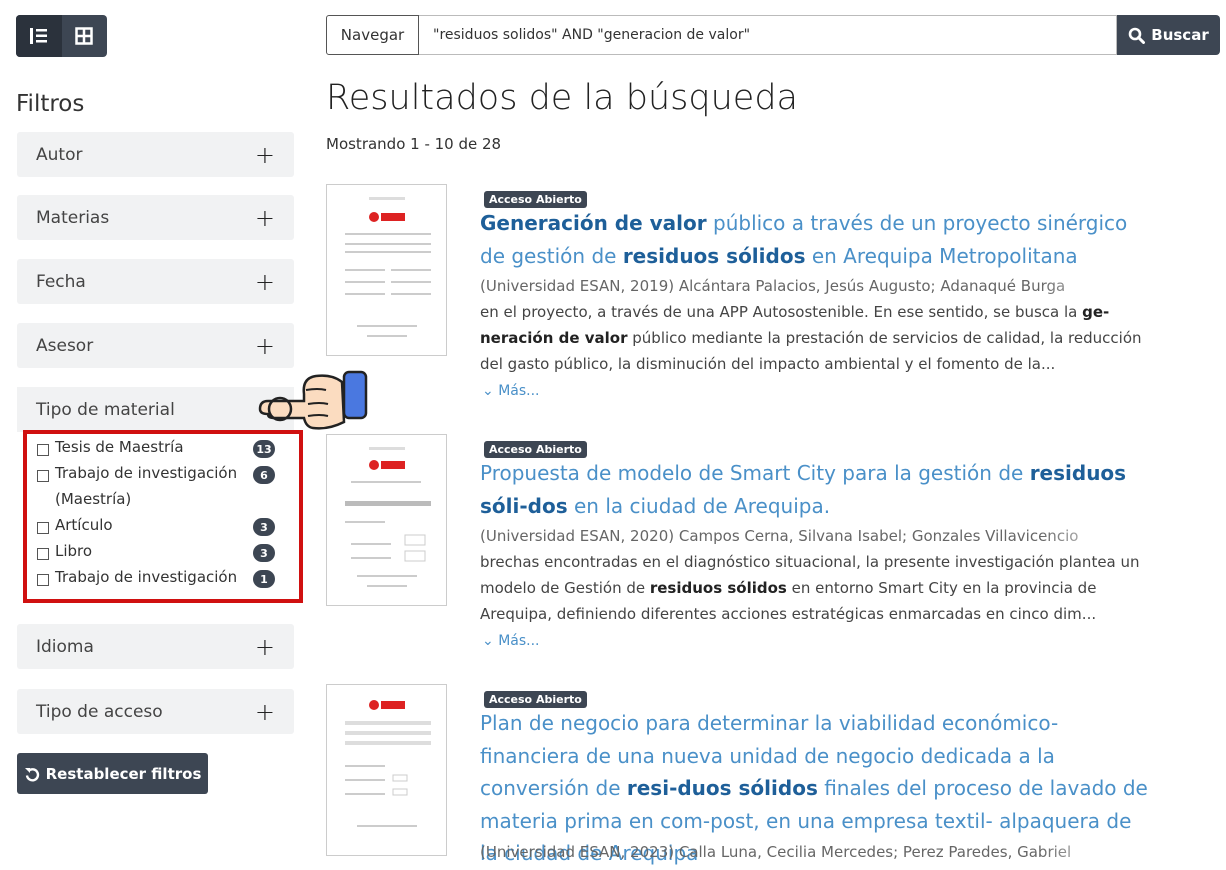 Image resolution: width=1226 pixels, height=870 pixels. What do you see at coordinates (61, 281) in the screenshot?
I see `facet-label: Fecha` at bounding box center [61, 281].